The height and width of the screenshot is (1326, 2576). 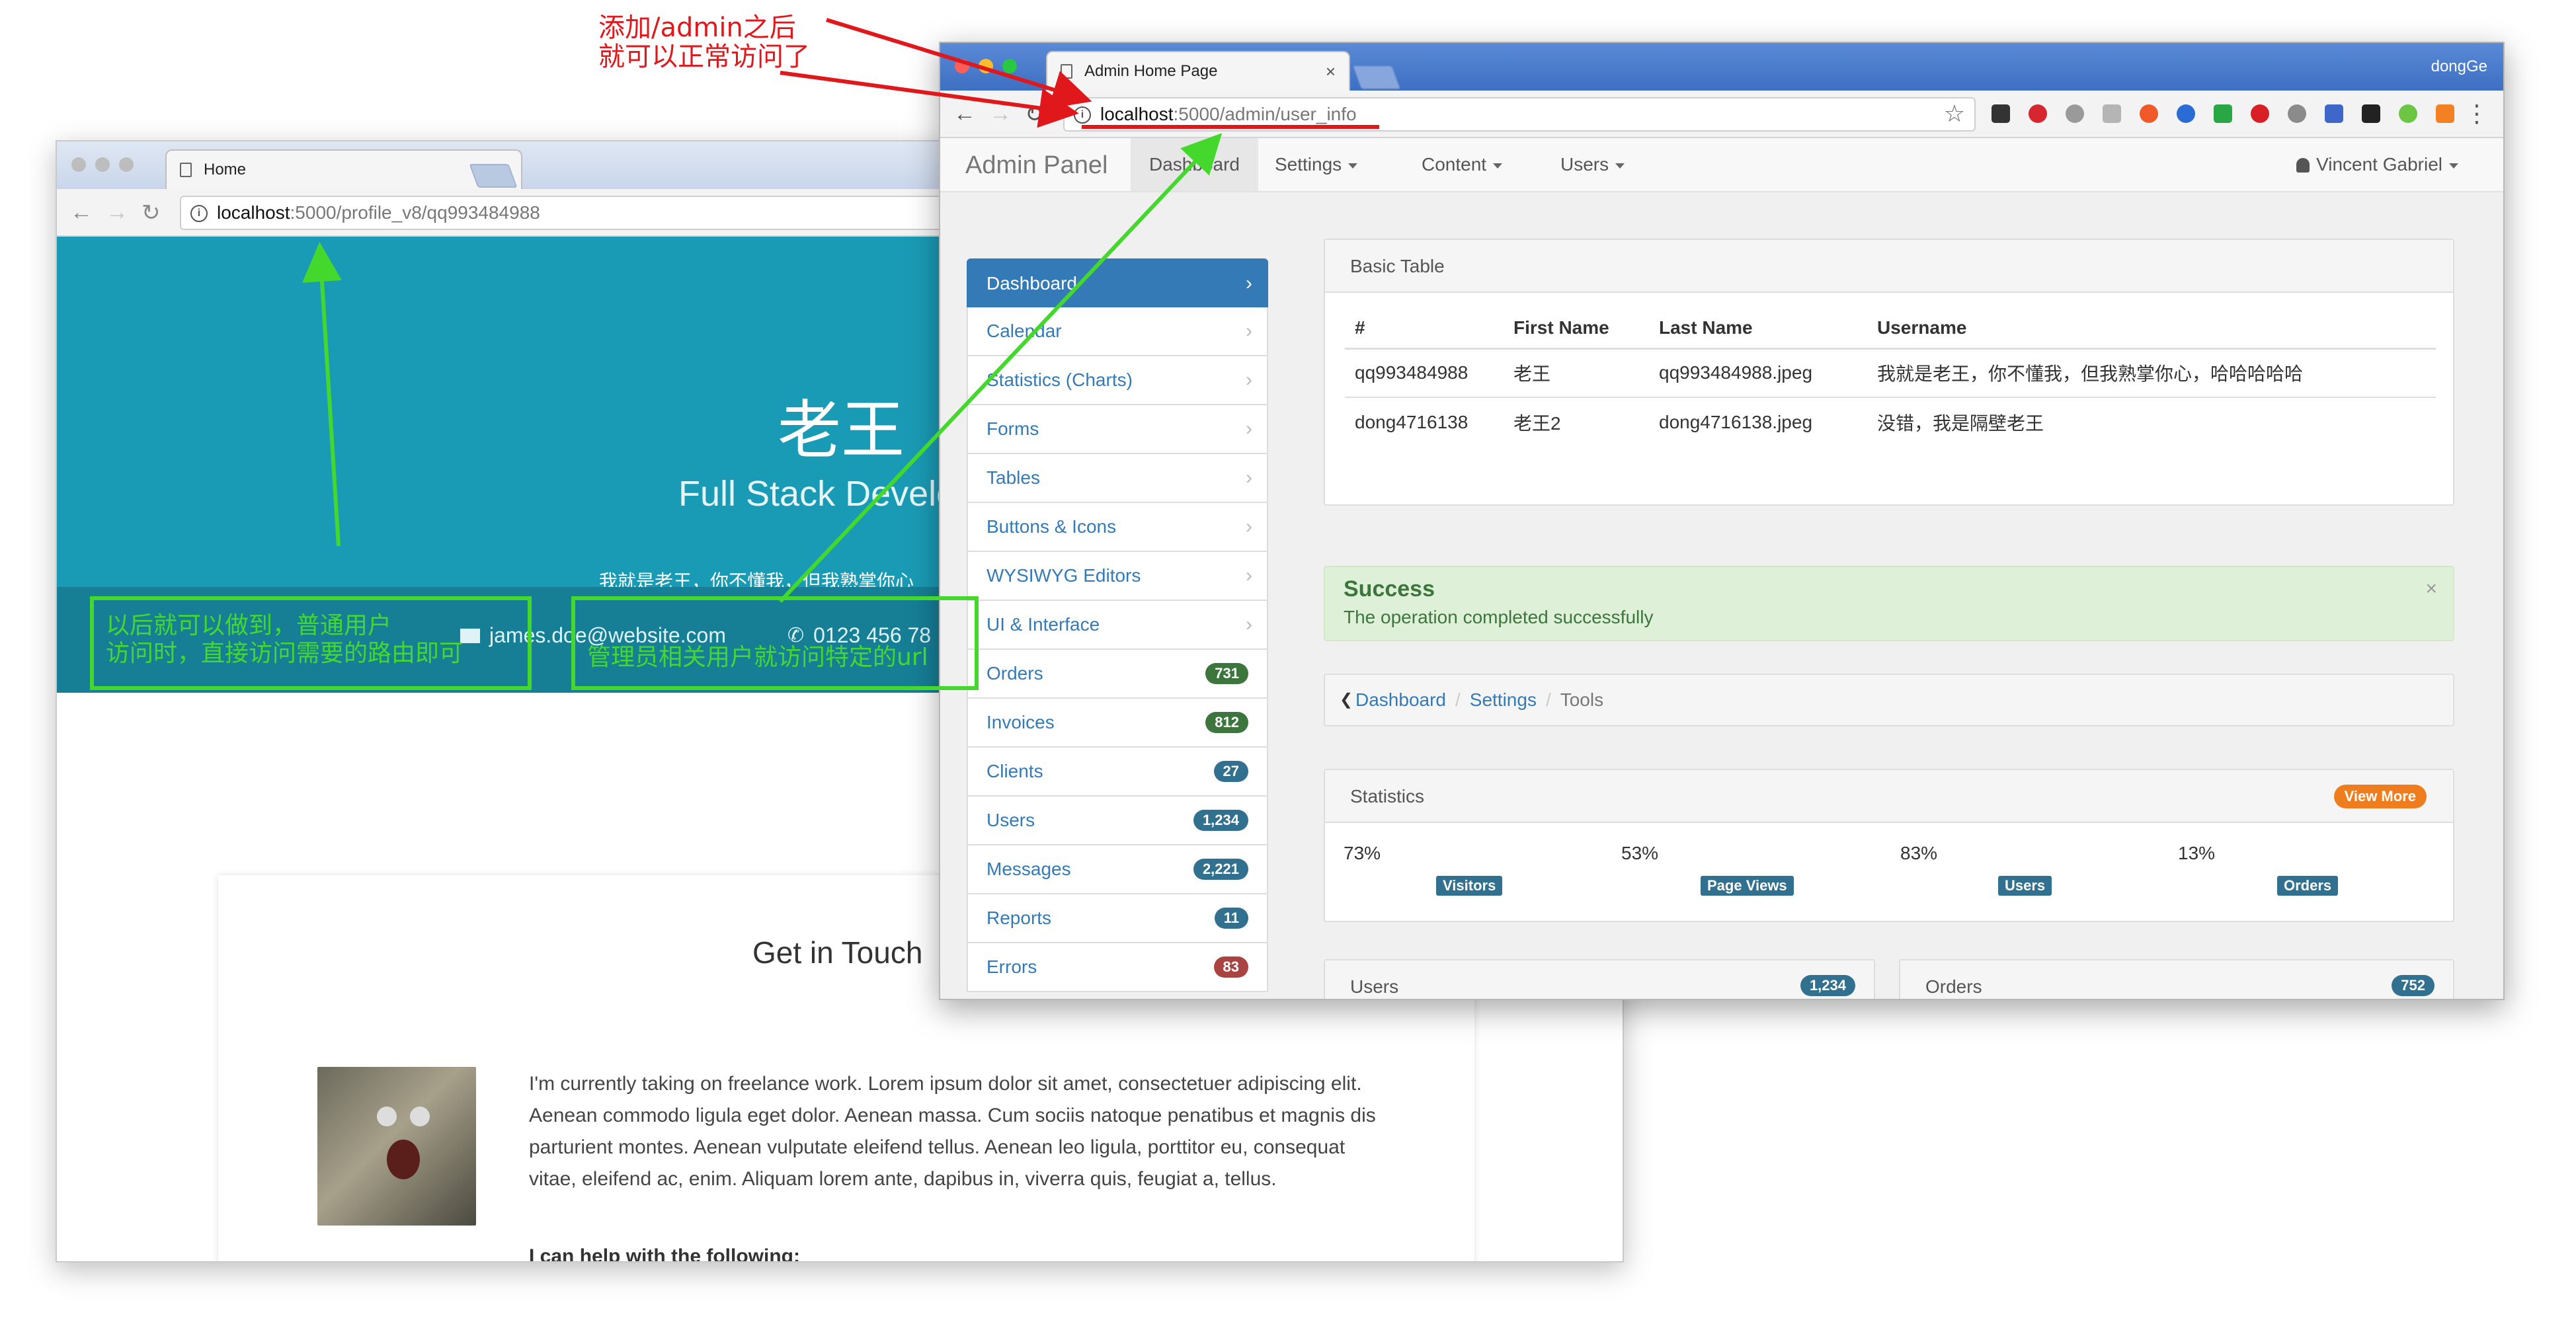 What do you see at coordinates (2112, 113) in the screenshot?
I see `save-extension-icon` at bounding box center [2112, 113].